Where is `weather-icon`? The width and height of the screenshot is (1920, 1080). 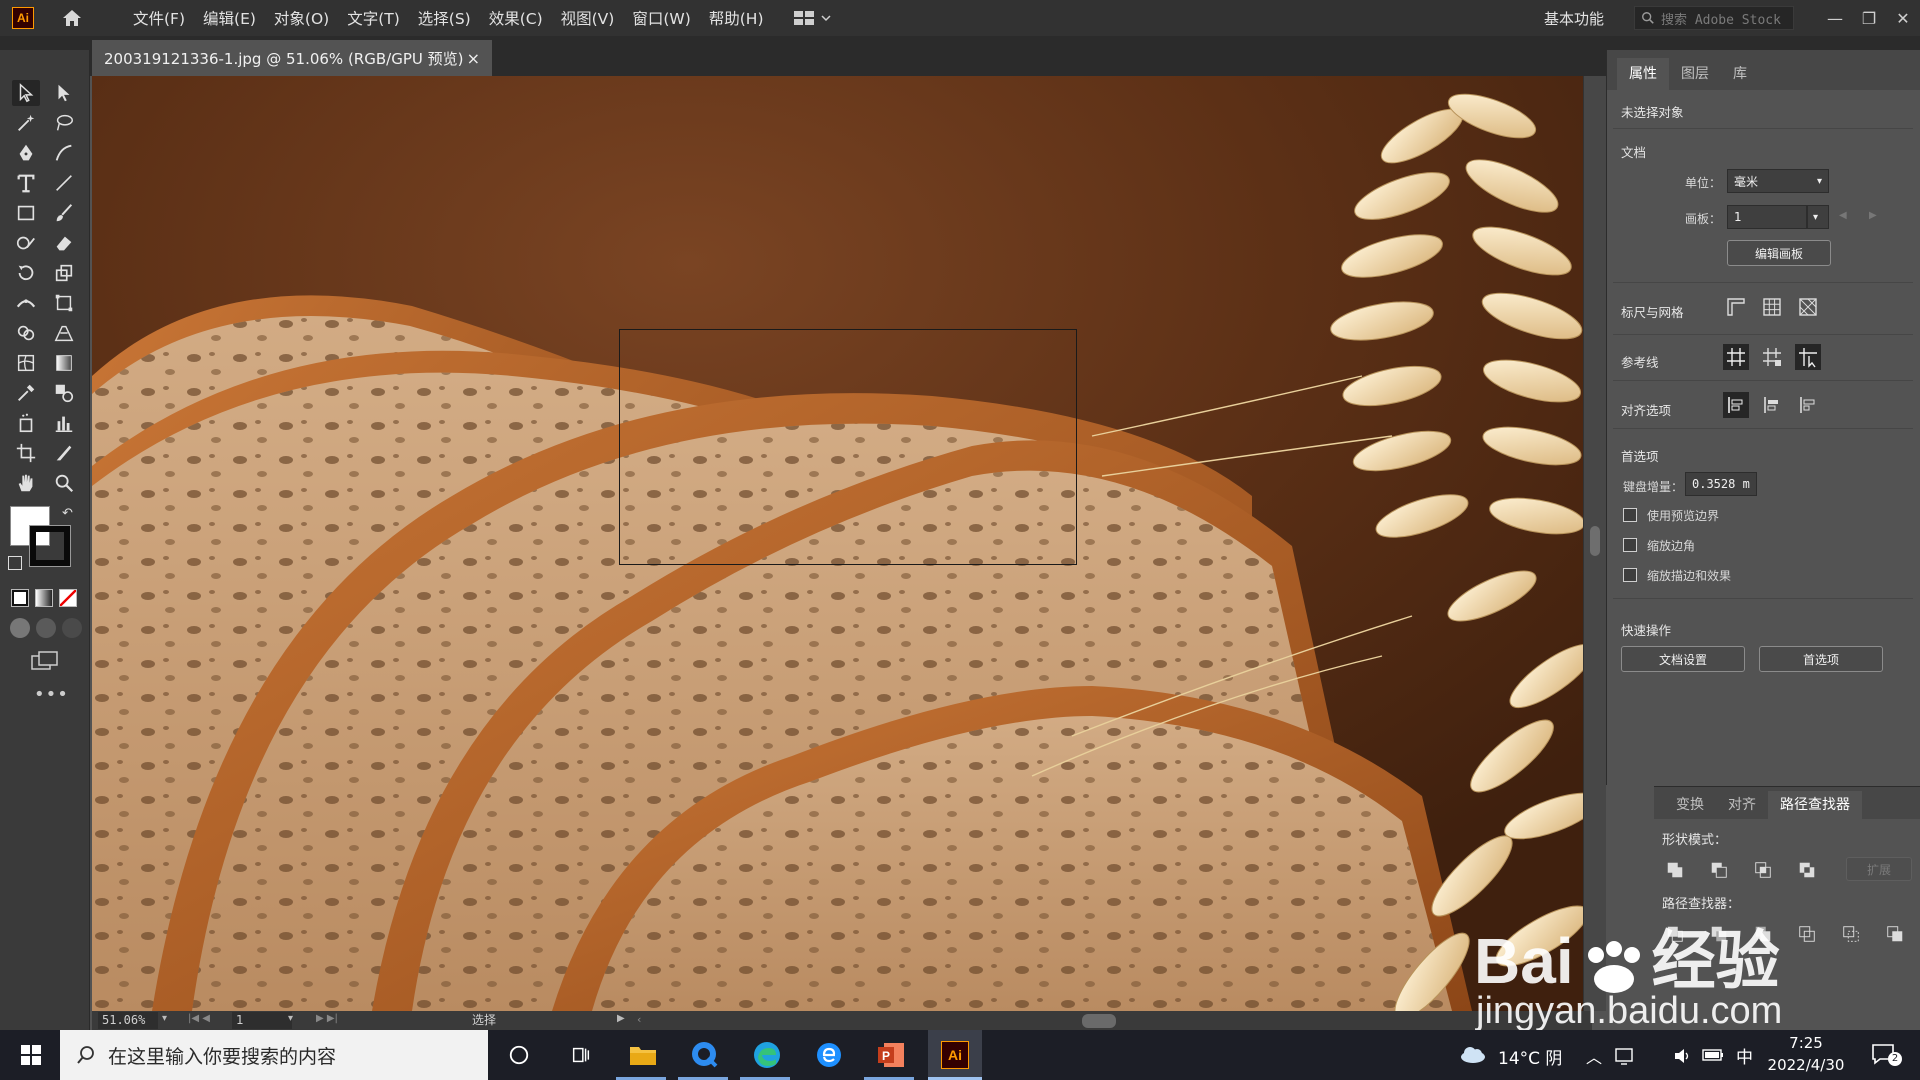 weather-icon is located at coordinates (1473, 1056).